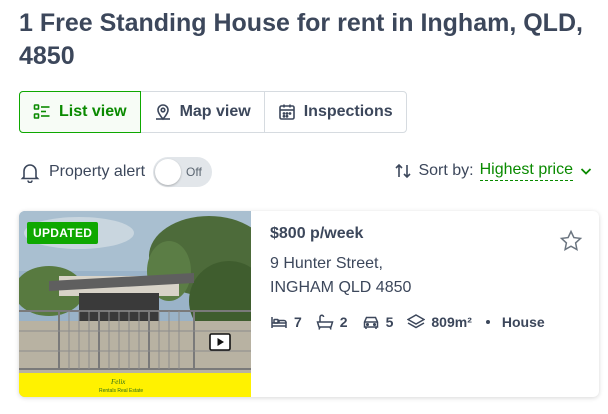  What do you see at coordinates (93, 111) in the screenshot?
I see `tab-list-view-label: List view` at bounding box center [93, 111].